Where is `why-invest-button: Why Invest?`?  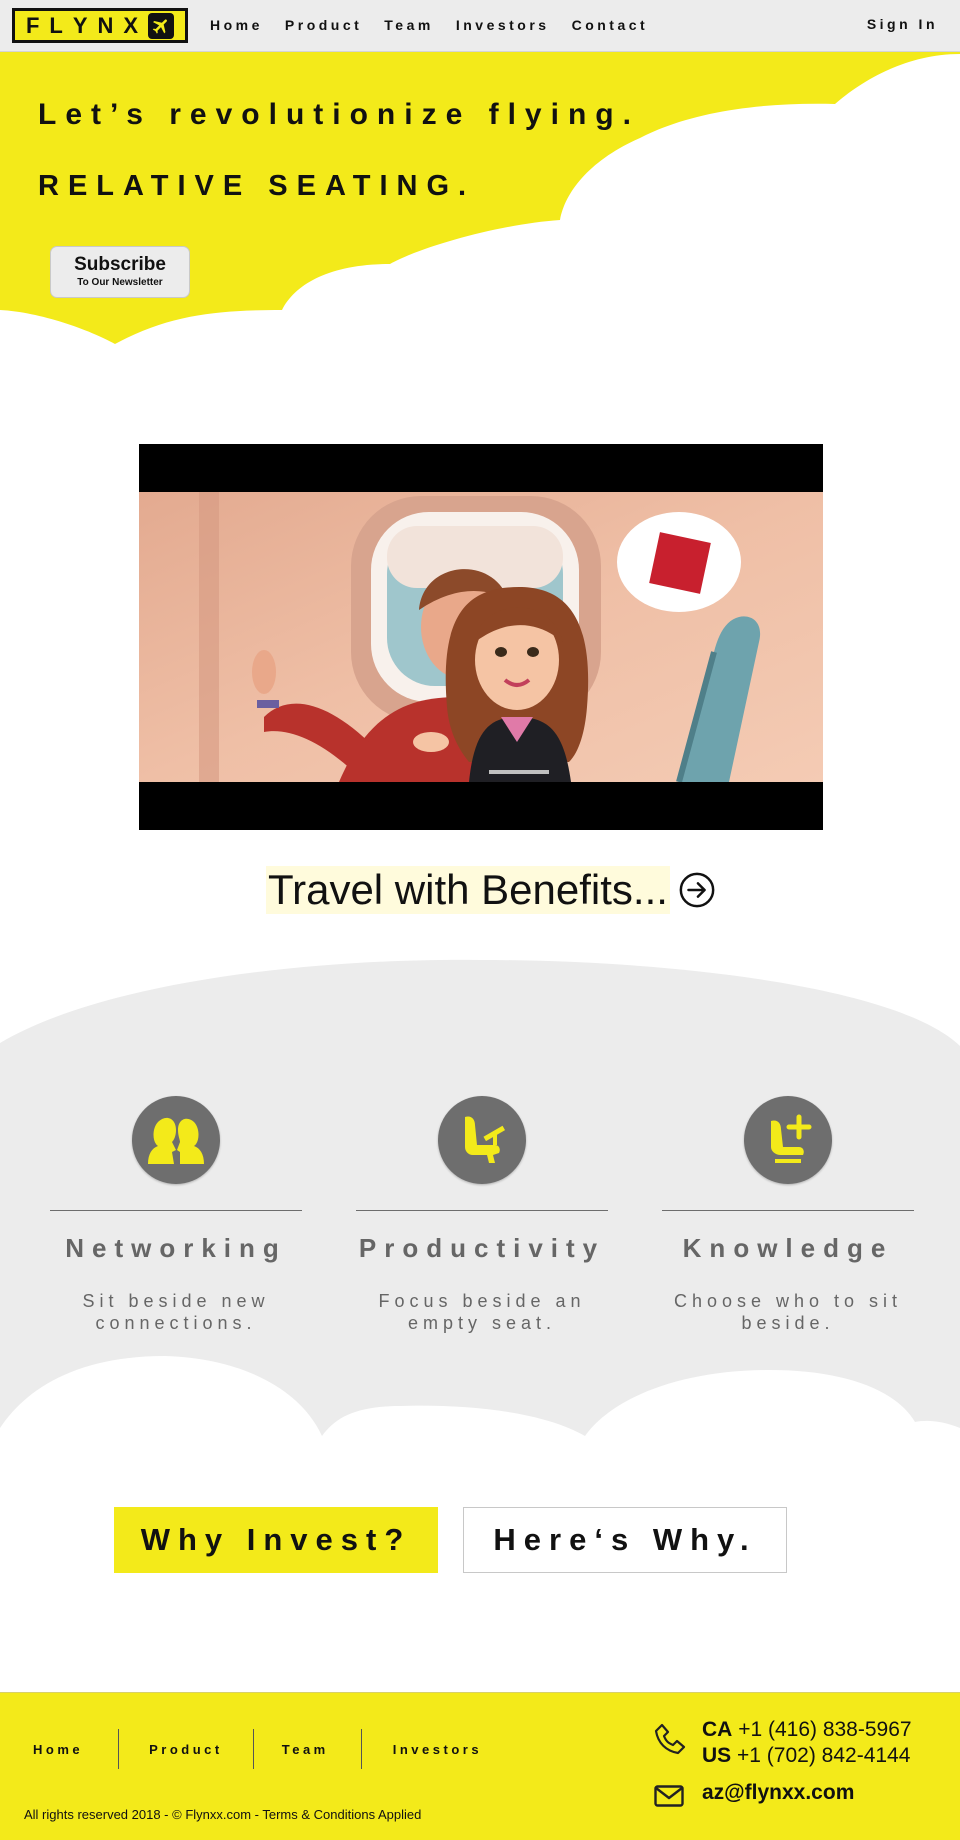
why-invest-button: Why Invest? is located at coordinates (276, 1540).